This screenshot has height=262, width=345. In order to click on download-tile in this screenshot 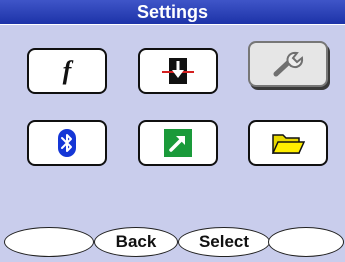, I will do `click(178, 71)`.